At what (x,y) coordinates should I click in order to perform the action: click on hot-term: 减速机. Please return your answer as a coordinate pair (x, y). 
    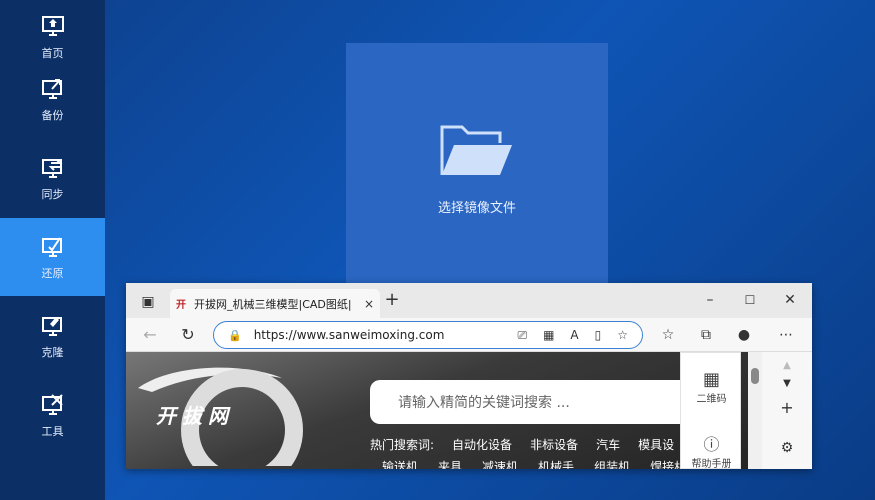
    Looking at the image, I should click on (500, 463).